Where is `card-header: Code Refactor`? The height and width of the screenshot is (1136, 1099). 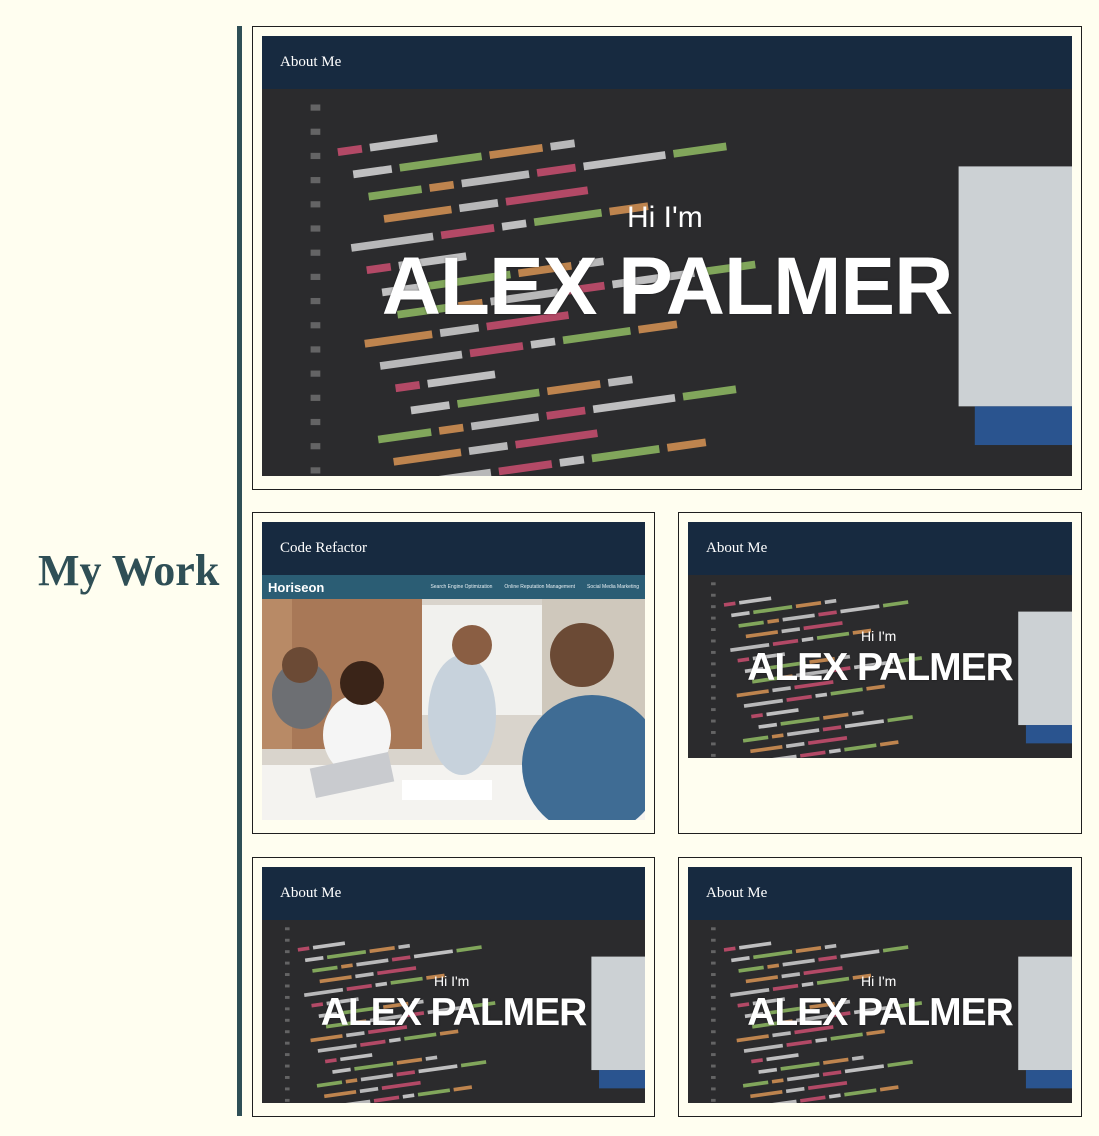
card-header: Code Refactor is located at coordinates (453, 548).